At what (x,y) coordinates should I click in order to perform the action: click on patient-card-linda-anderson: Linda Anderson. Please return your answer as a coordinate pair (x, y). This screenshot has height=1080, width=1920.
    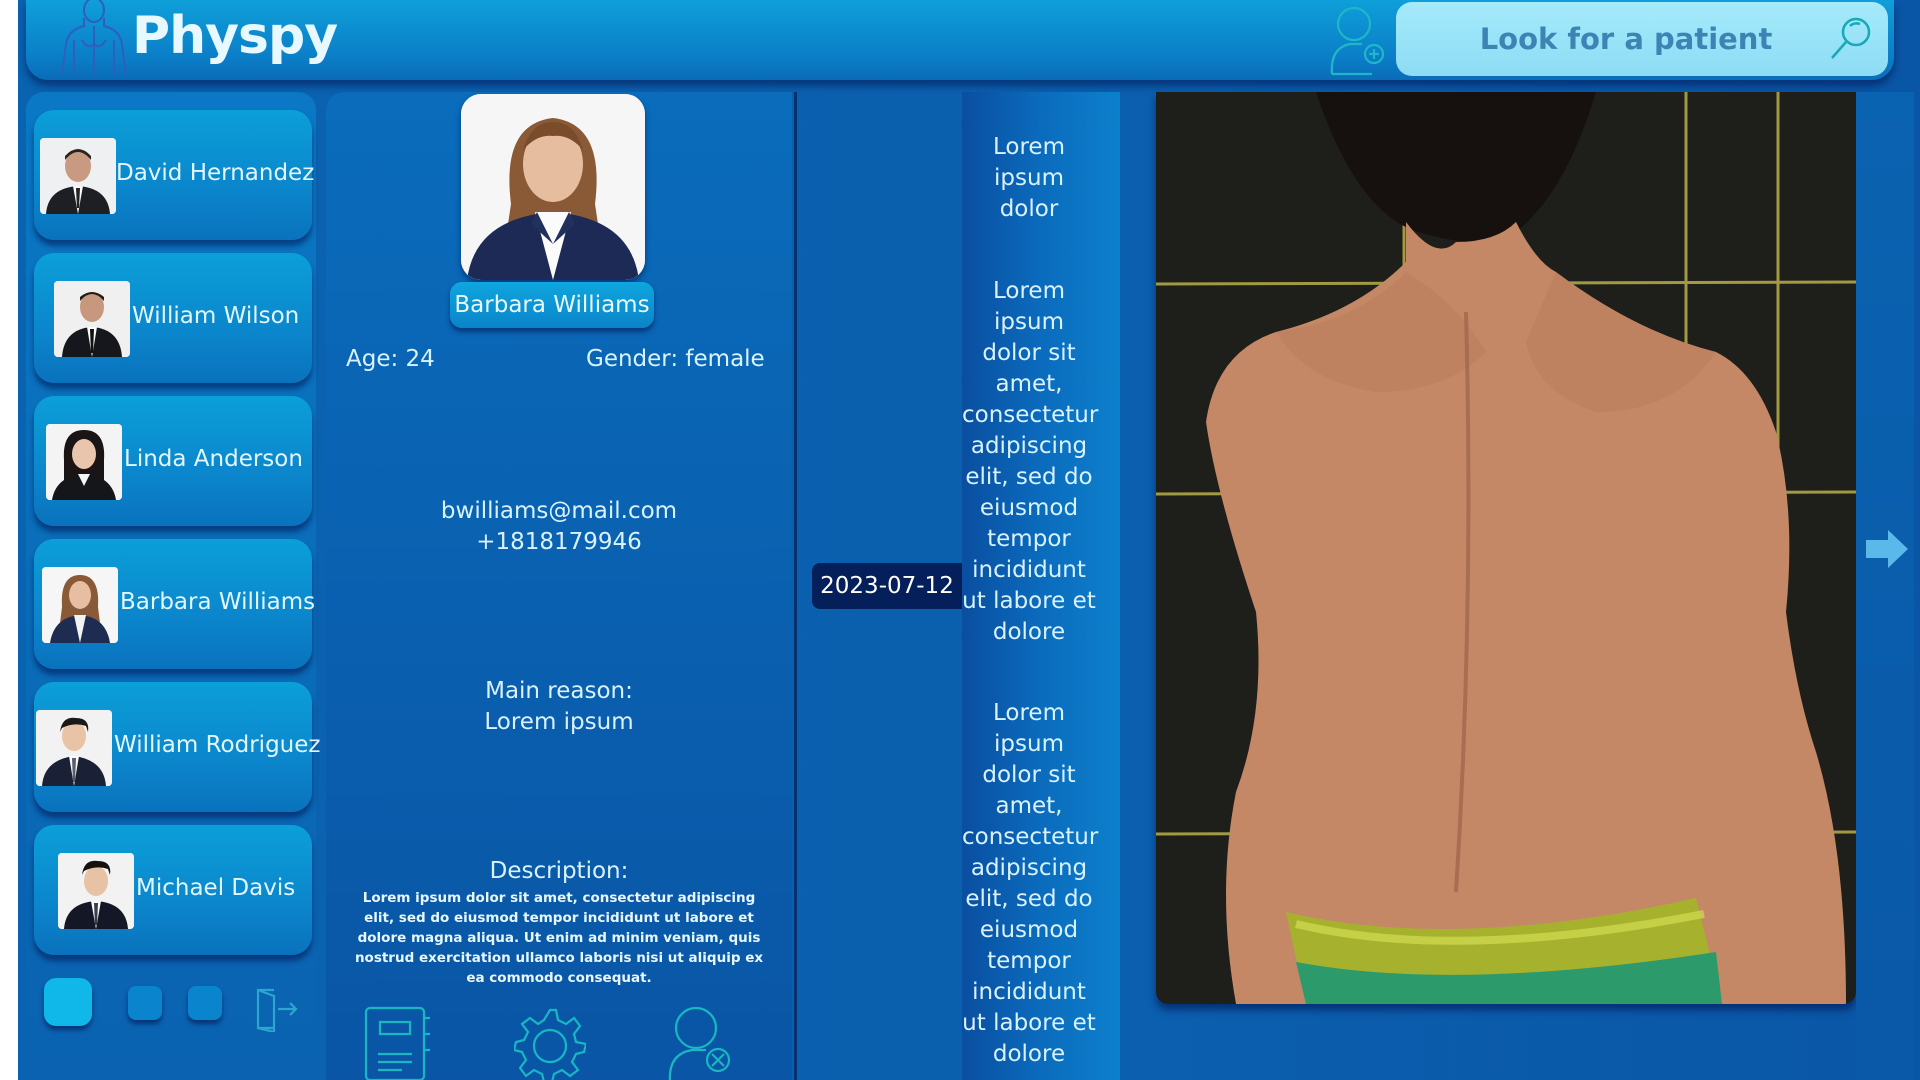
    Looking at the image, I should click on (173, 461).